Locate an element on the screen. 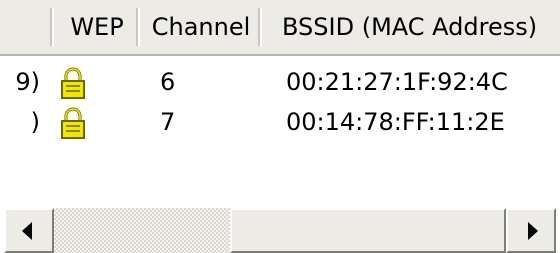 The width and height of the screenshot is (560, 253). scroll-left-button is located at coordinates (29, 230).